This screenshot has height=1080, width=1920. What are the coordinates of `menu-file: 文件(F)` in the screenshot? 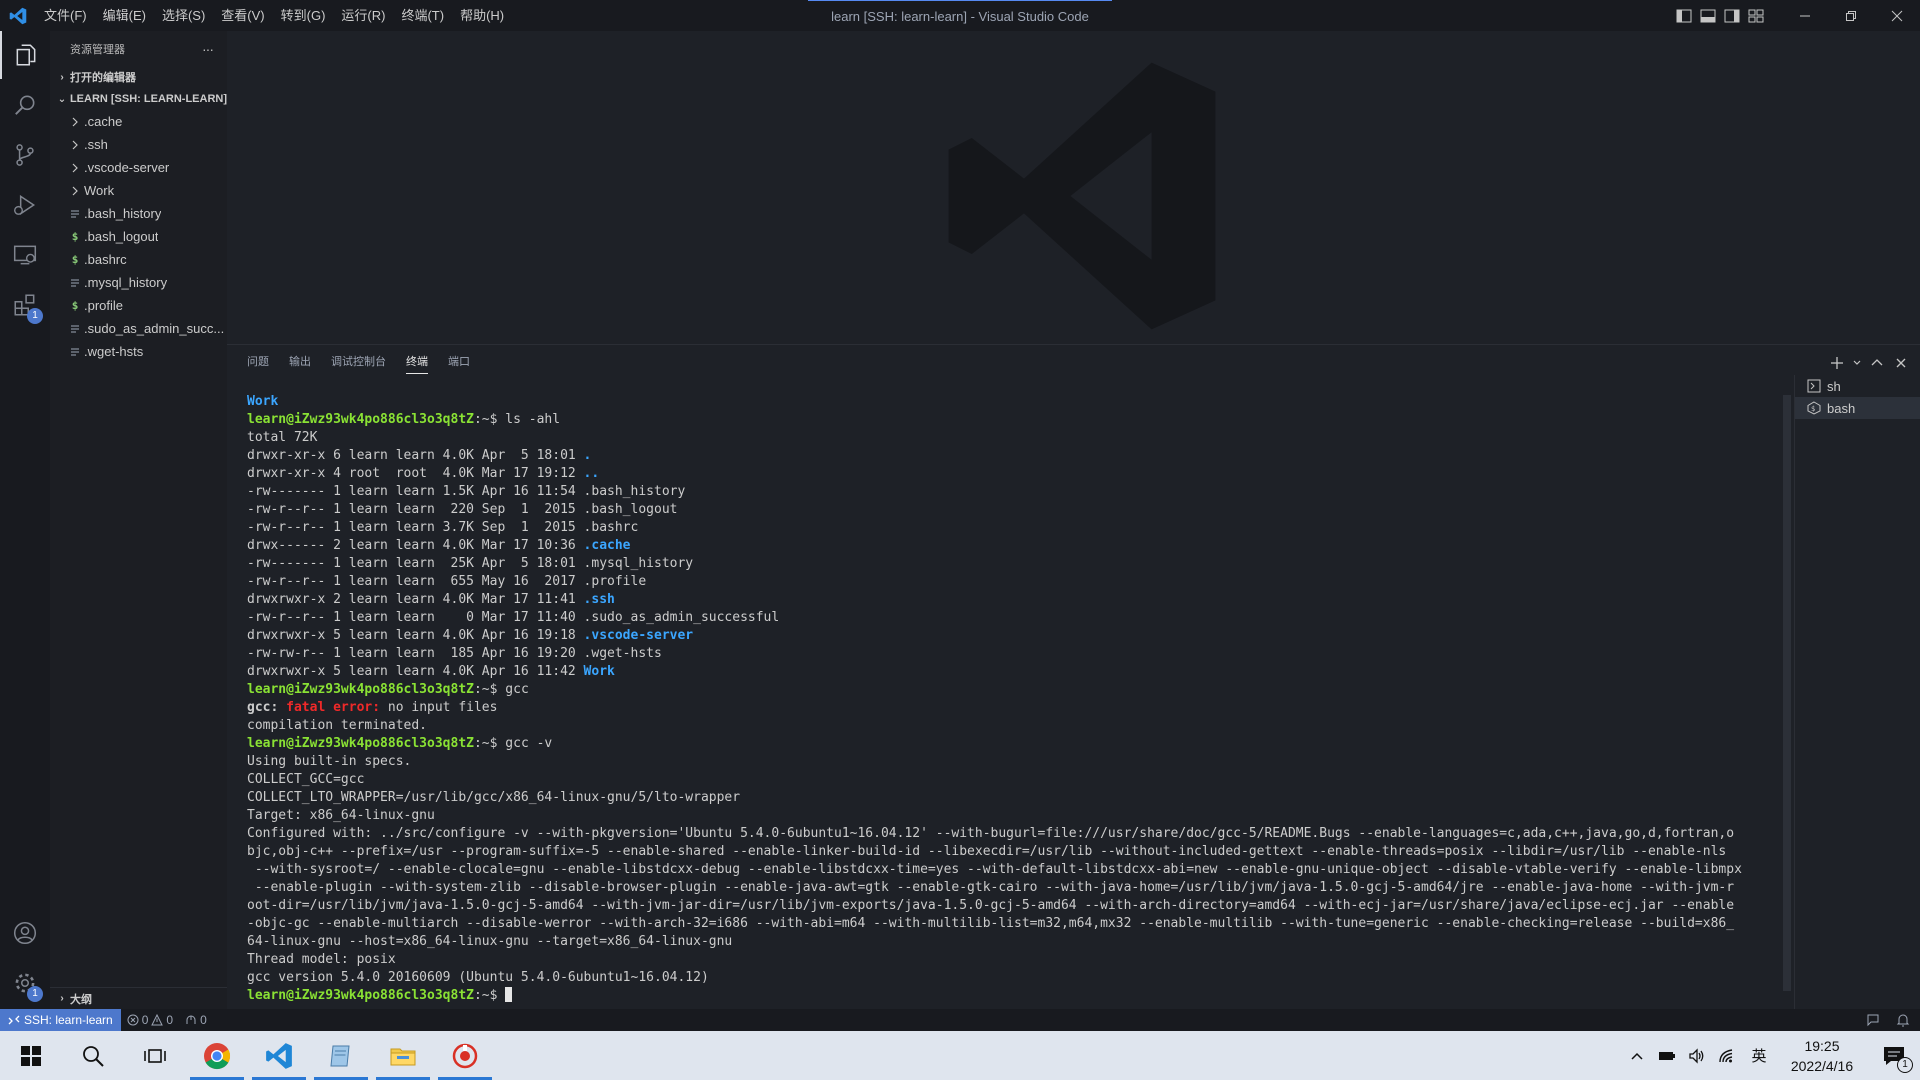 It's located at (65, 15).